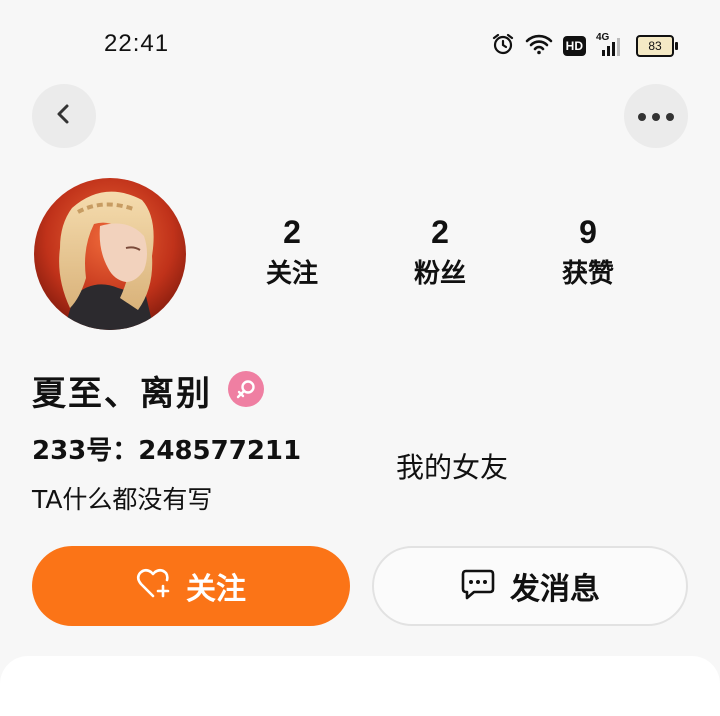 This screenshot has height=716, width=720. Describe the element at coordinates (360, 686) in the screenshot. I see `content-panel` at that location.